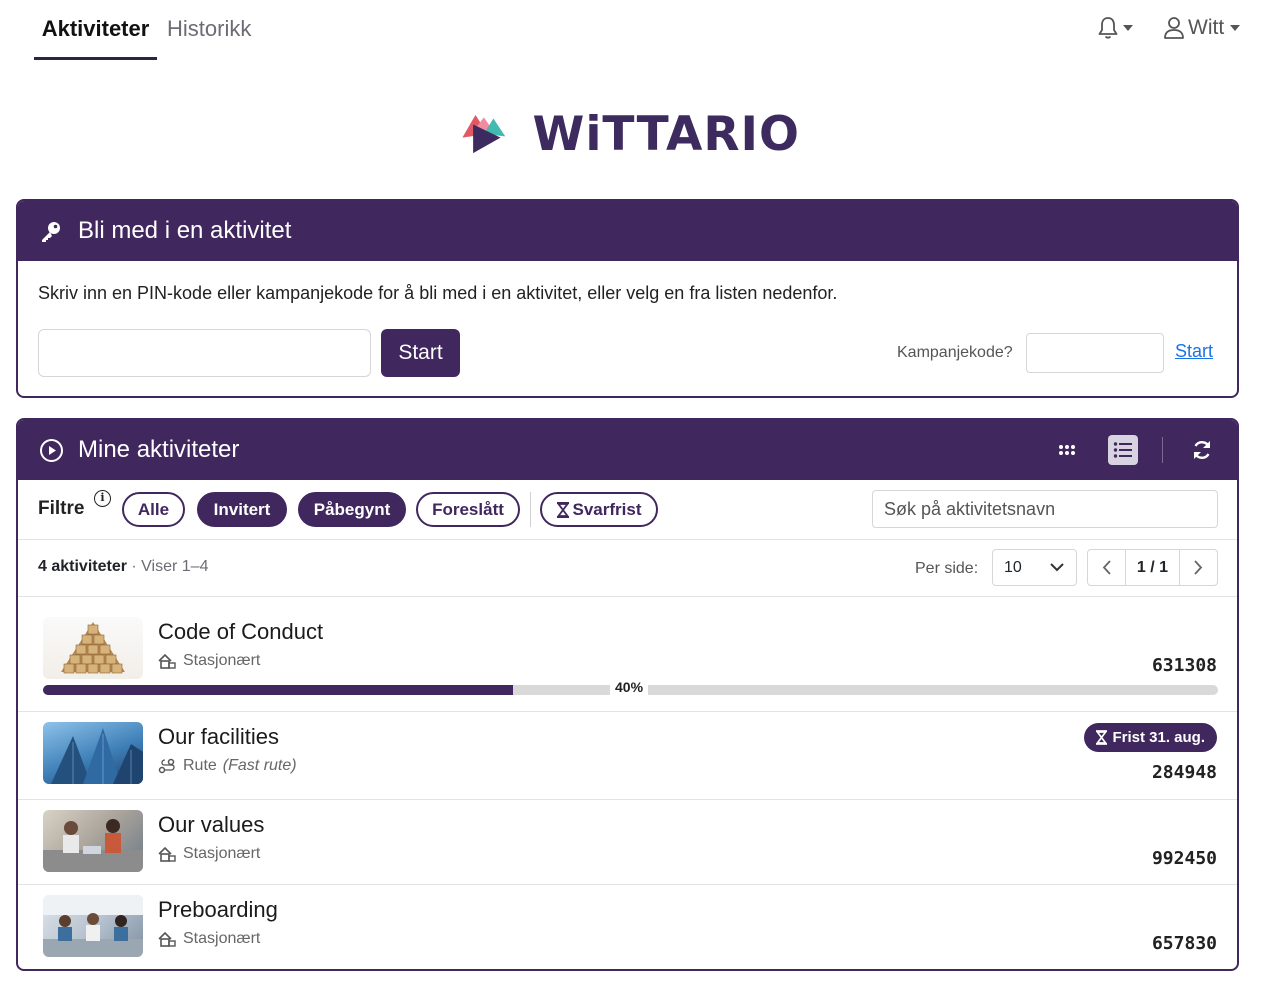 The image size is (1265, 984). Describe the element at coordinates (95, 38) in the screenshot. I see `tab-aktiviteter: Aktiviteter` at that location.